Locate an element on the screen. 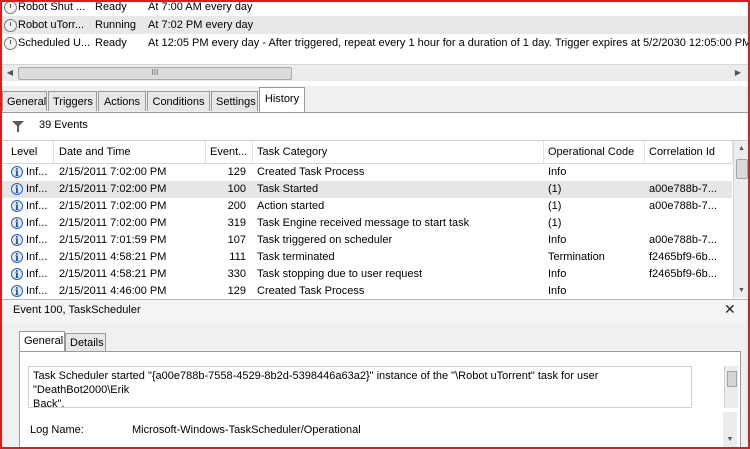 The height and width of the screenshot is (449, 750). events-vscrollbar: ▲ ▼ is located at coordinates (740, 219).